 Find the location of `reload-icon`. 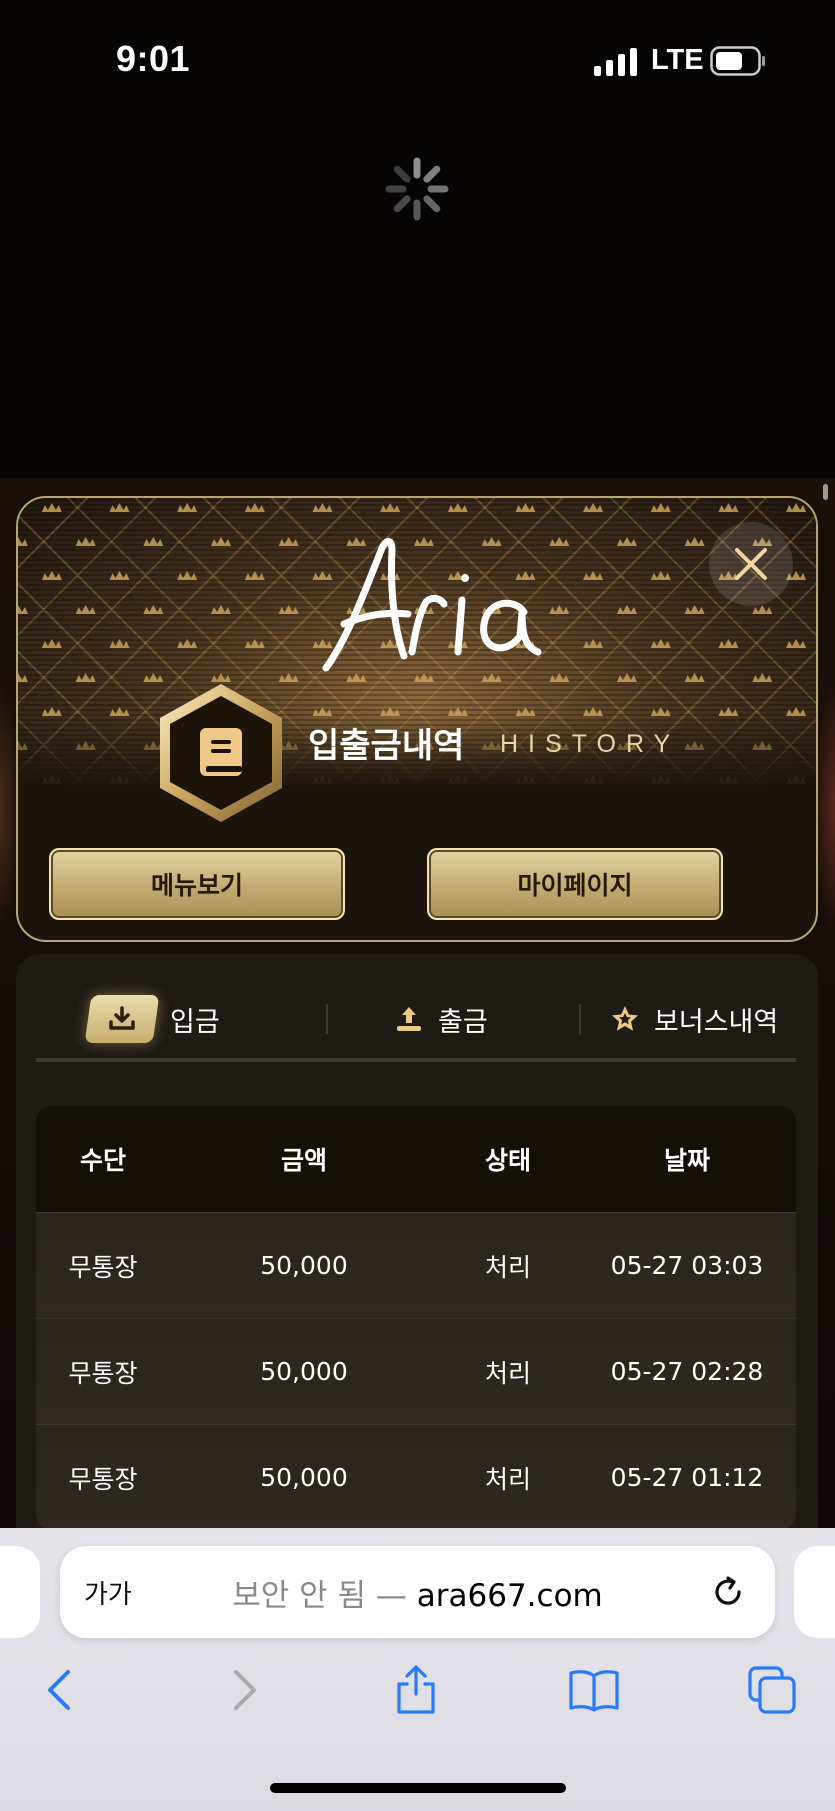

reload-icon is located at coordinates (728, 1592).